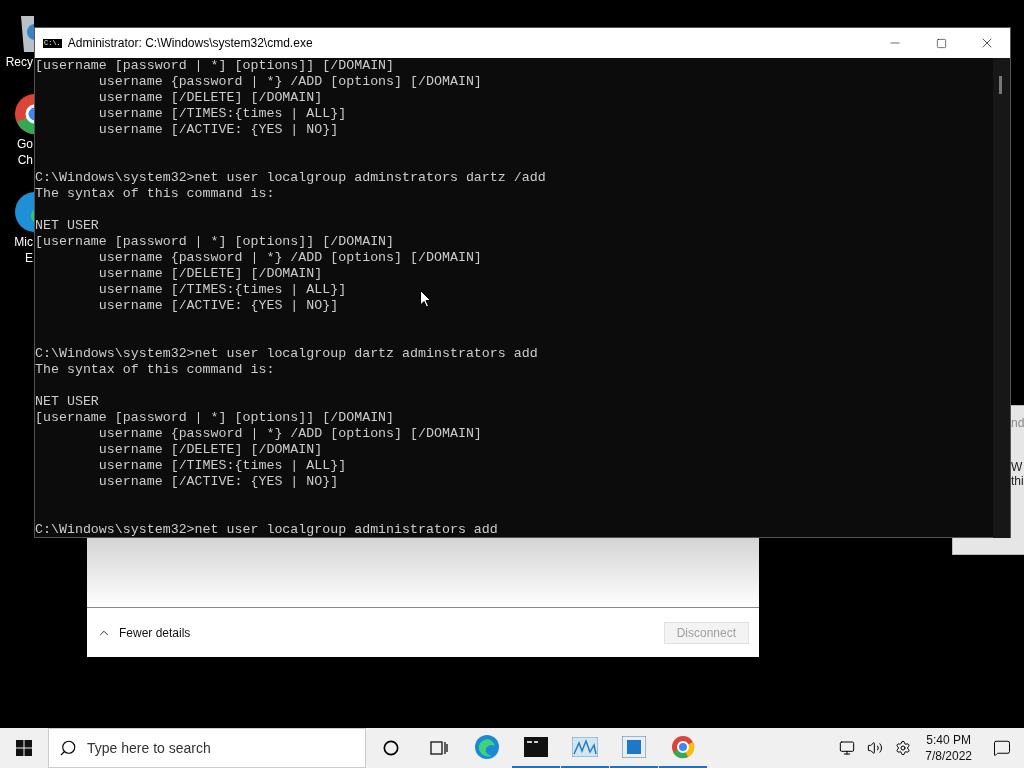 This screenshot has width=1024, height=768. I want to click on clock-time: 5:40 PM, so click(948, 740).